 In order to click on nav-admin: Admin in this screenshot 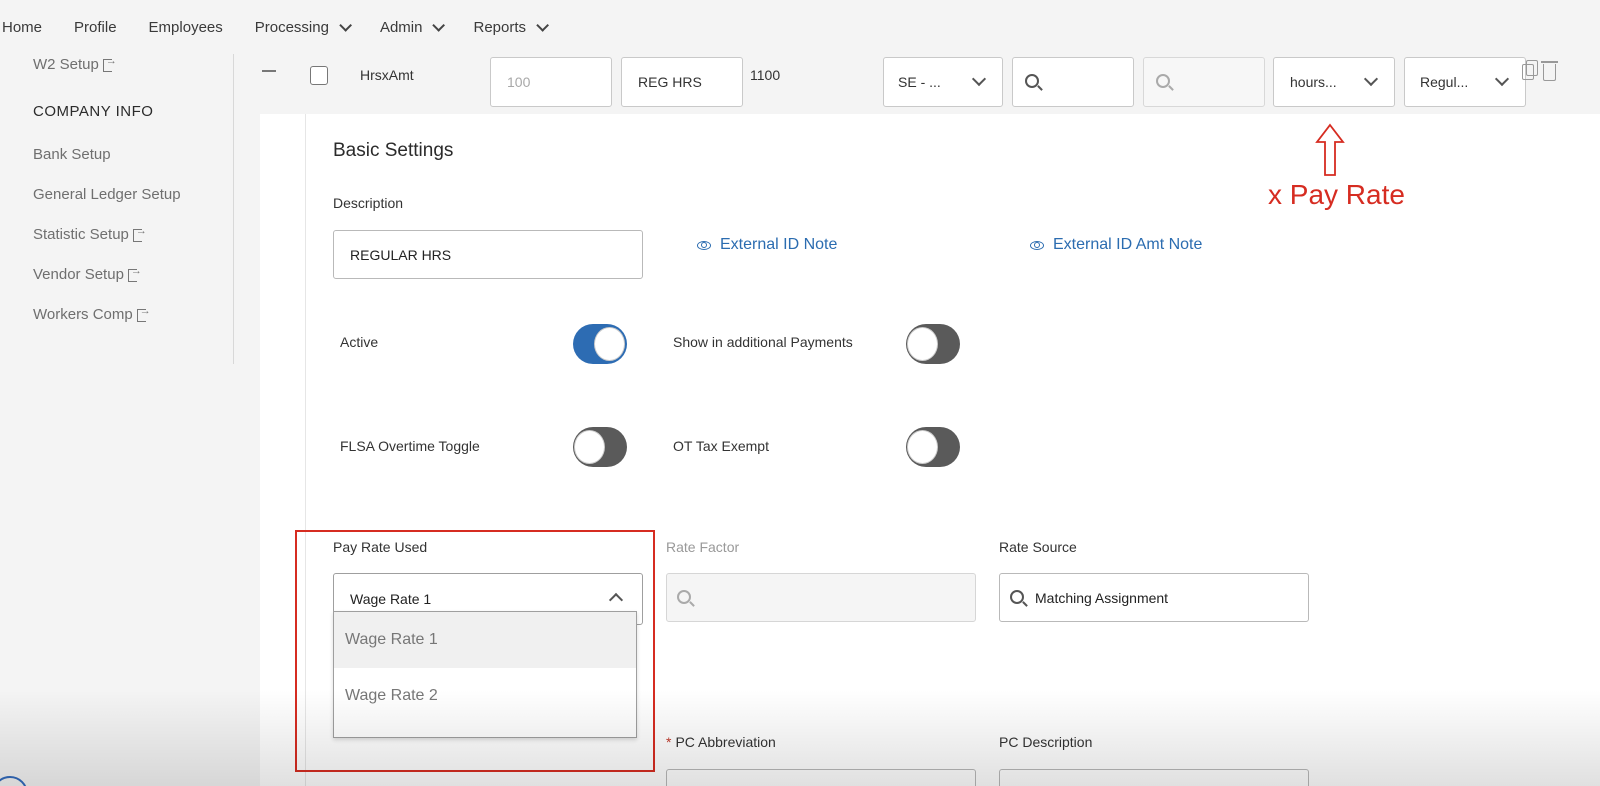, I will do `click(413, 27)`.